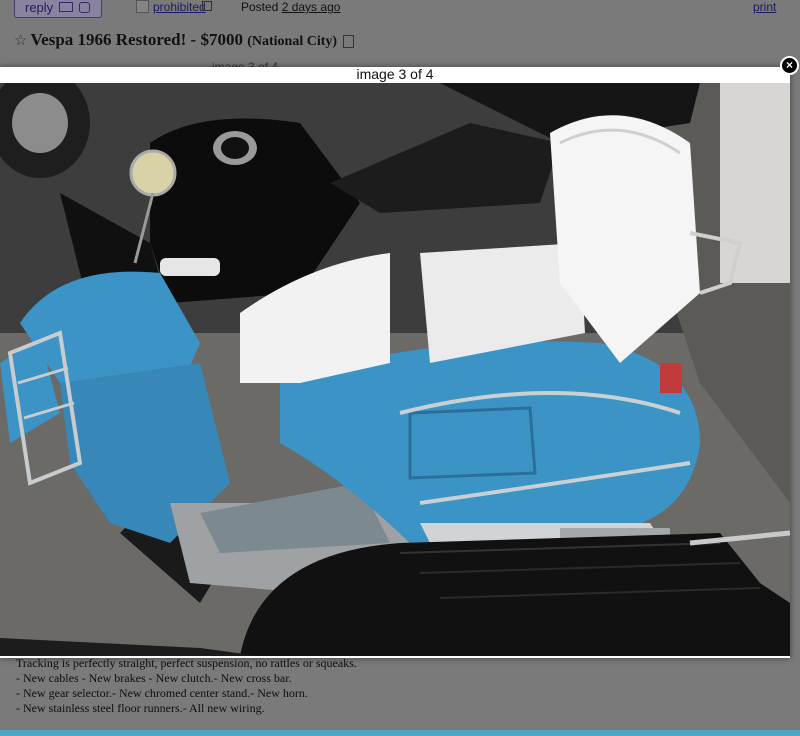 This screenshot has width=800, height=736. What do you see at coordinates (349, 41) in the screenshot?
I see `hide-icon` at bounding box center [349, 41].